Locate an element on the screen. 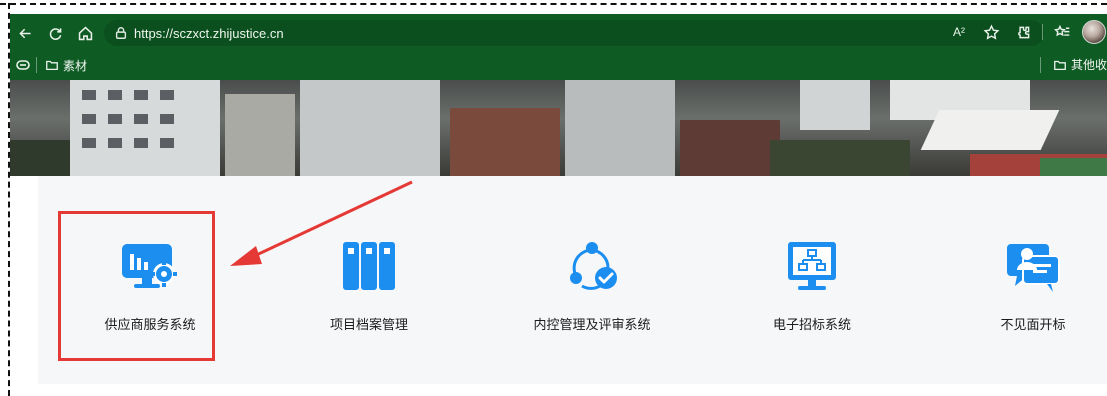 This screenshot has width=1107, height=396. bookmark-folder: 素材 is located at coordinates (66, 65).